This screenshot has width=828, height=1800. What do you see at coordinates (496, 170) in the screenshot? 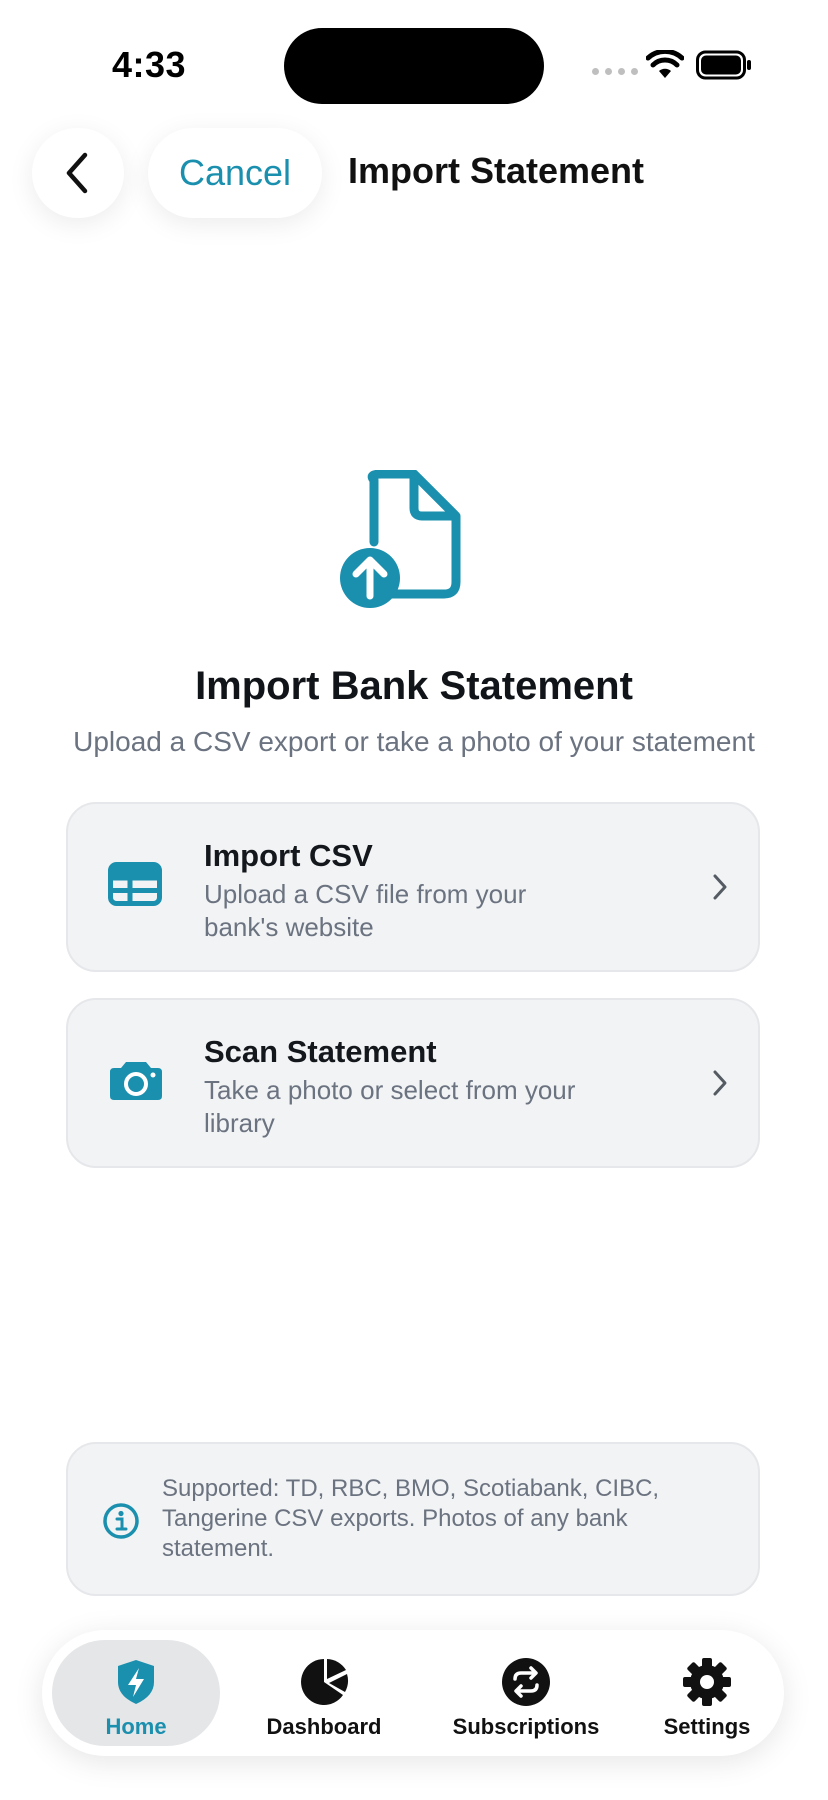
I see `page-title: Import Statement` at bounding box center [496, 170].